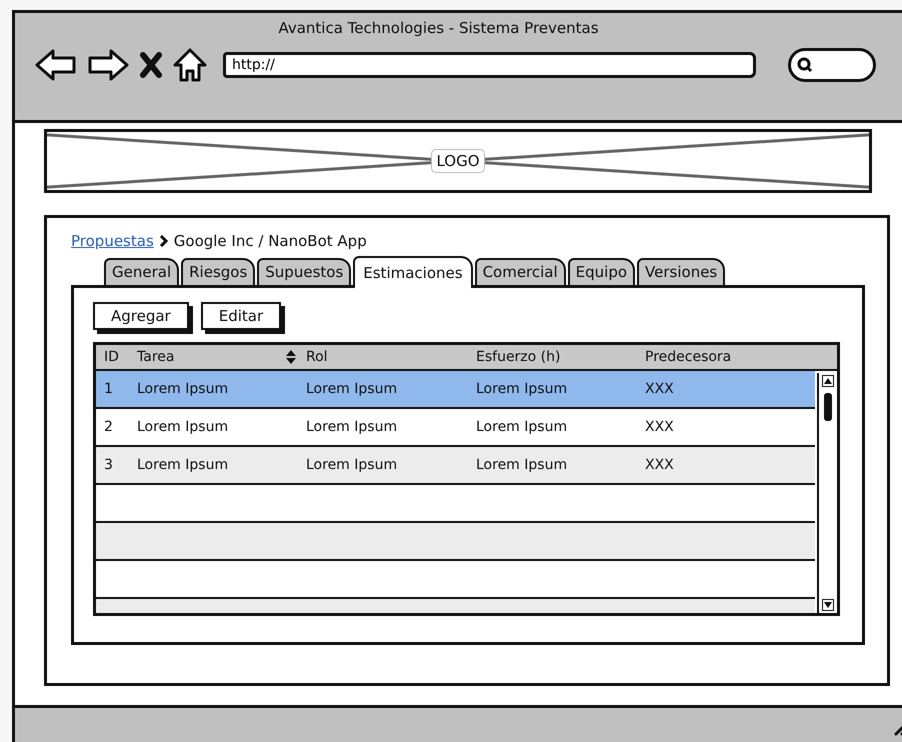 The height and width of the screenshot is (742, 902). I want to click on scroll-up-icon, so click(828, 381).